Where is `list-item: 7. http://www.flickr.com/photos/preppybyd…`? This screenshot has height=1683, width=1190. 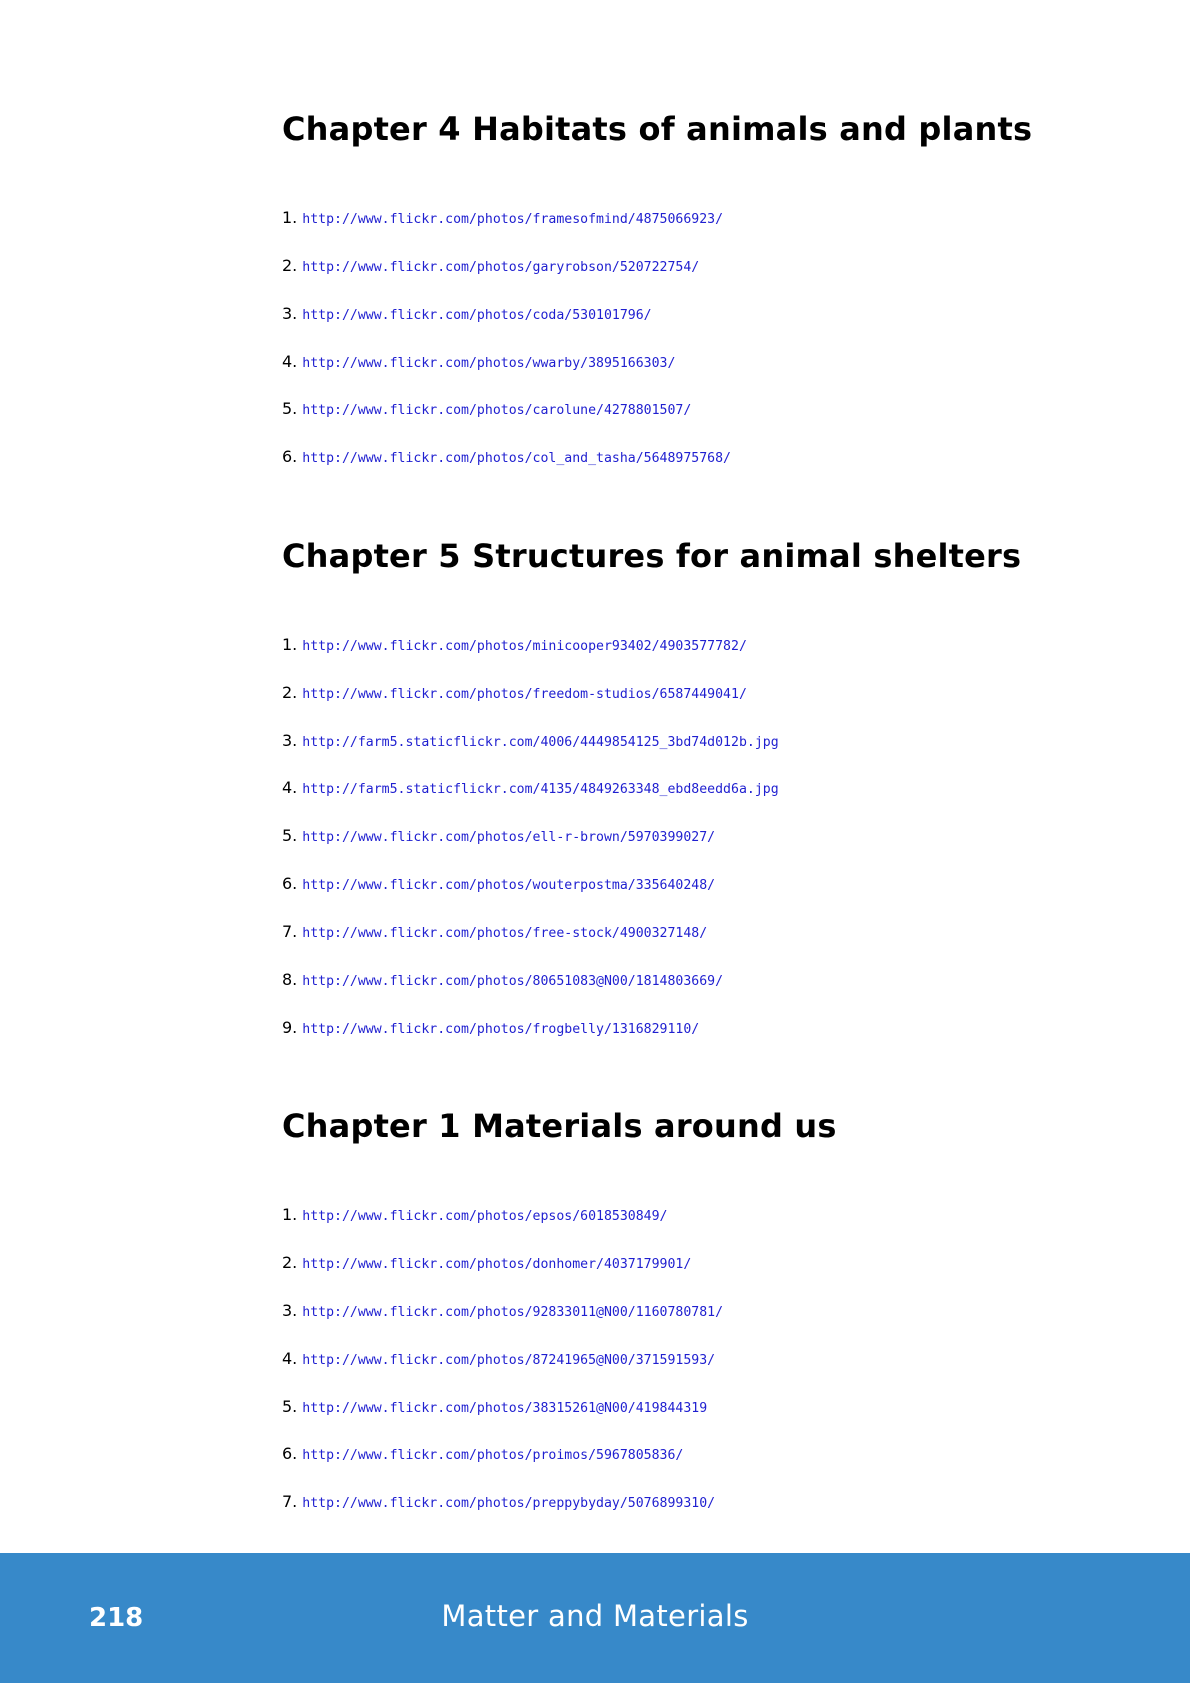 list-item: 7. http://www.flickr.com/photos/preppybyd… is located at coordinates (498, 1502).